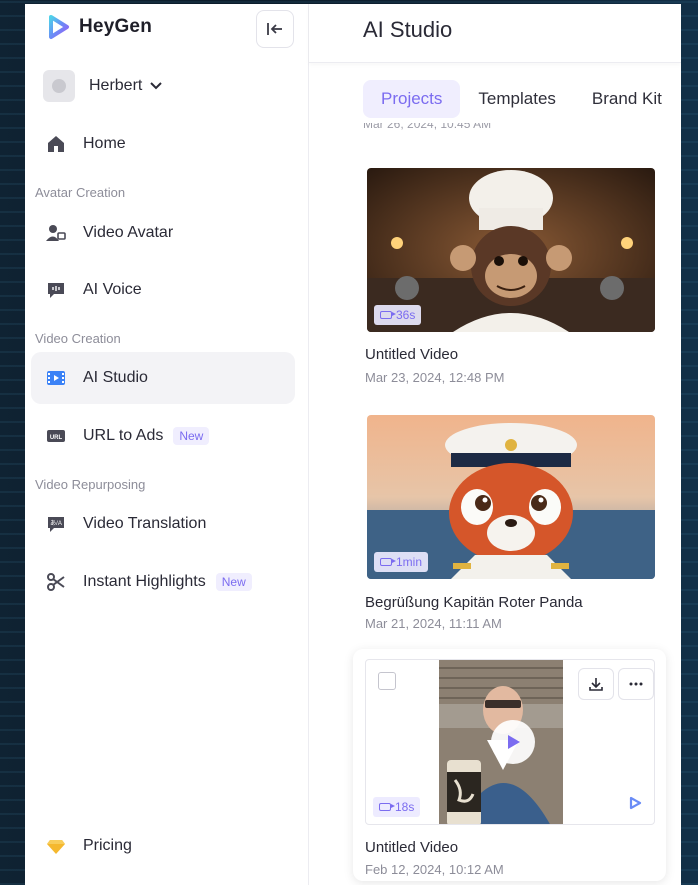 This screenshot has height=885, width=698. What do you see at coordinates (516, 99) in the screenshot?
I see `tab-templates: Templates` at bounding box center [516, 99].